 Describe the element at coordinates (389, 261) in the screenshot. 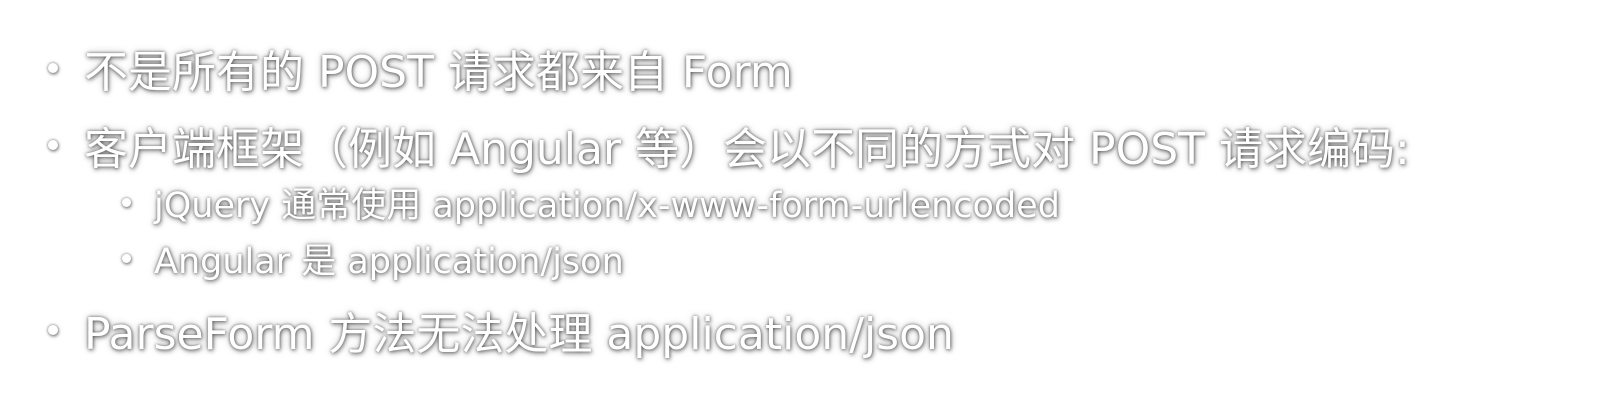

I see `sub-bullet-text: Angular 是 application/json` at that location.